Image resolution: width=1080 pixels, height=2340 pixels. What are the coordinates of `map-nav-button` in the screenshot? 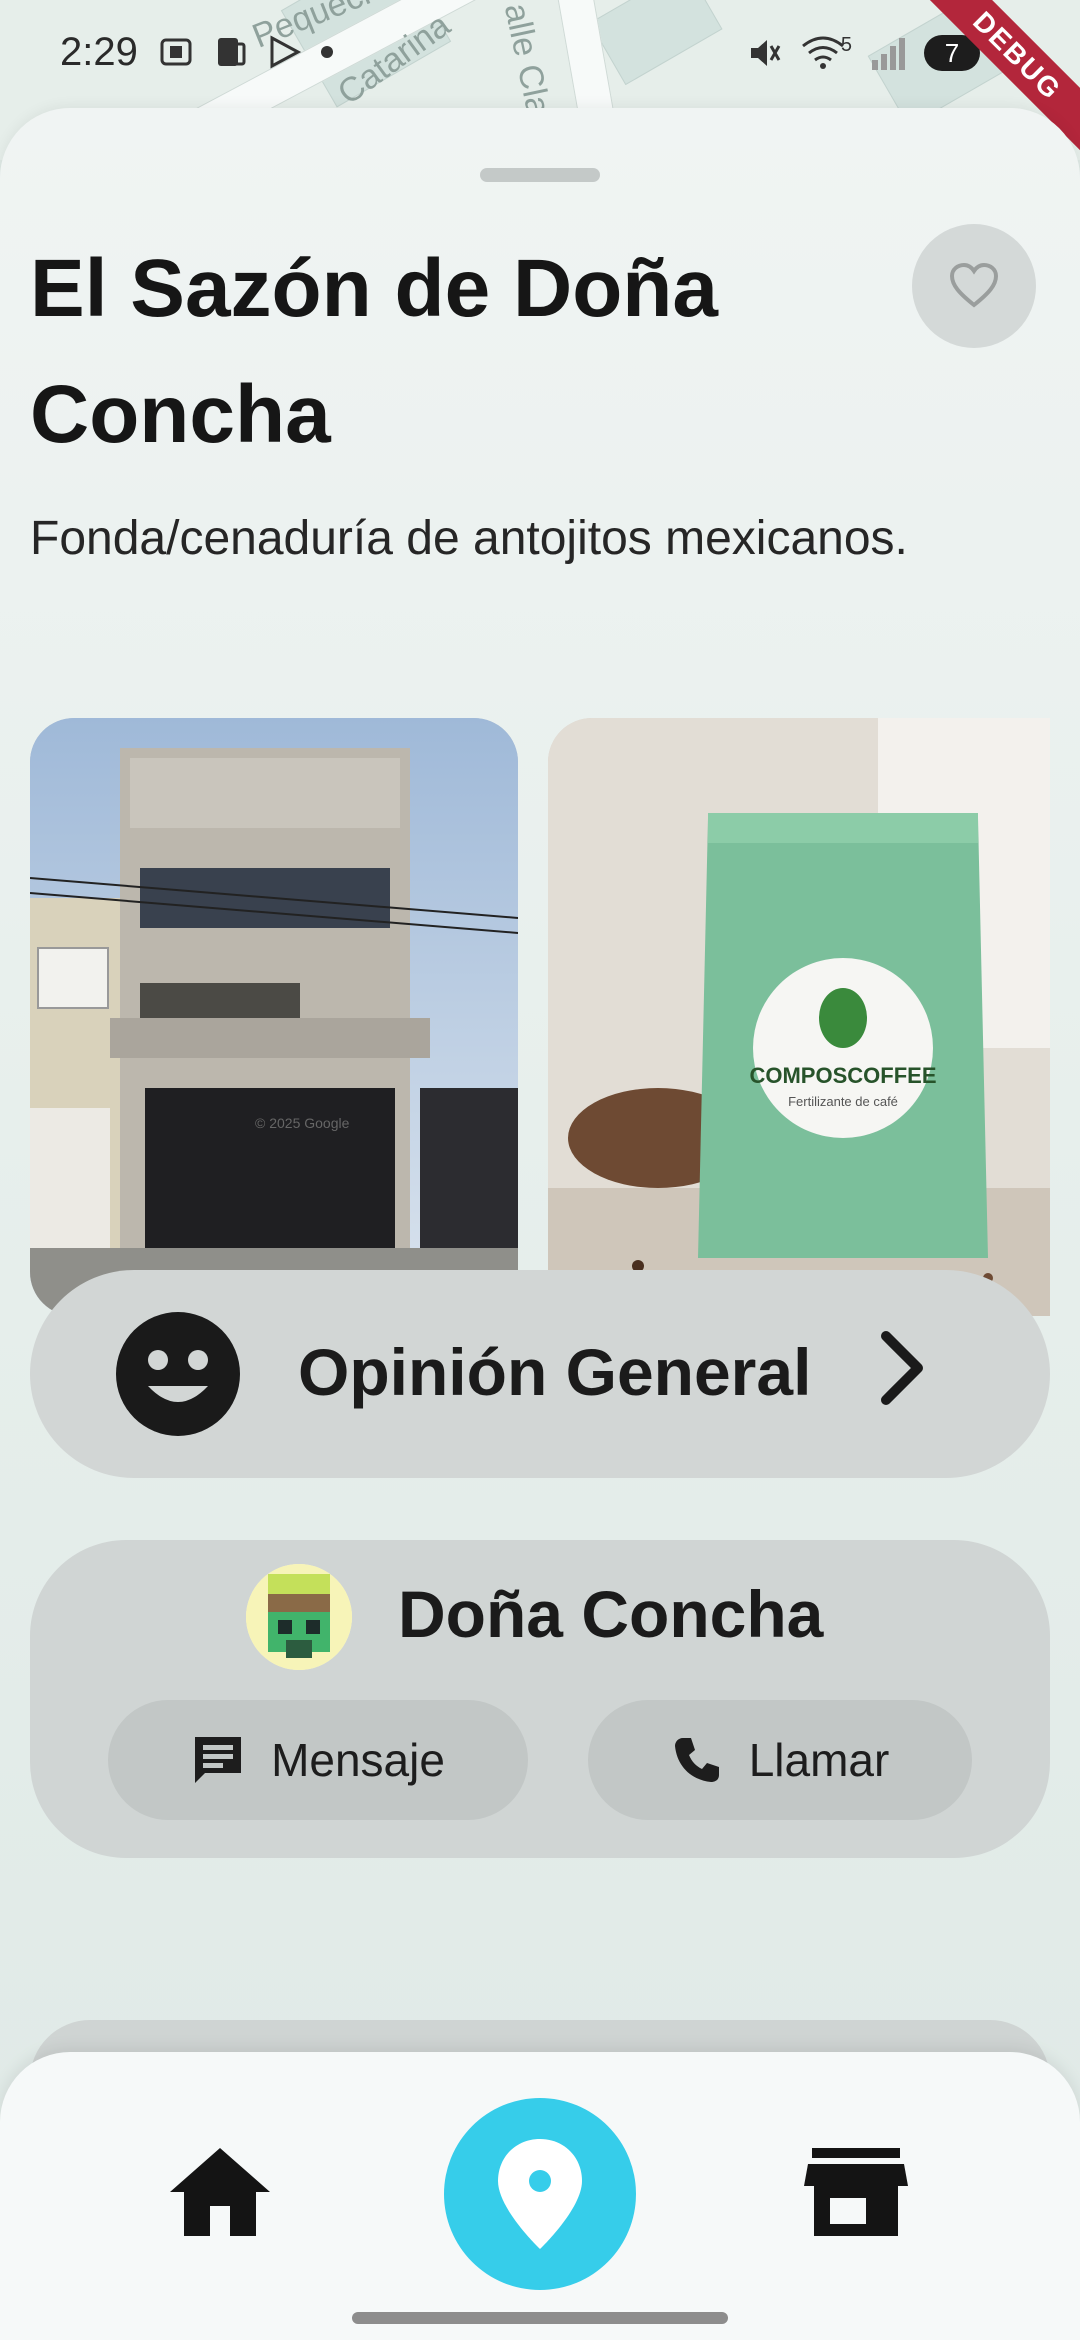 It's located at (540, 2194).